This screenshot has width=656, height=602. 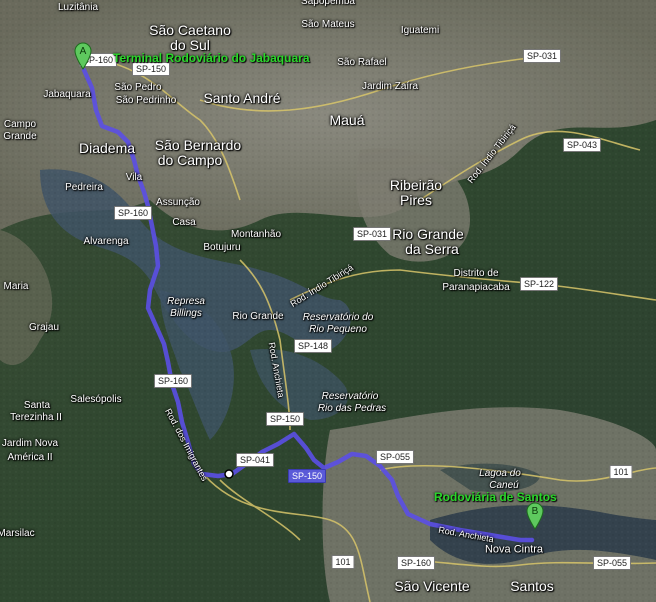 I want to click on place-label: Marsilac, so click(x=17, y=534).